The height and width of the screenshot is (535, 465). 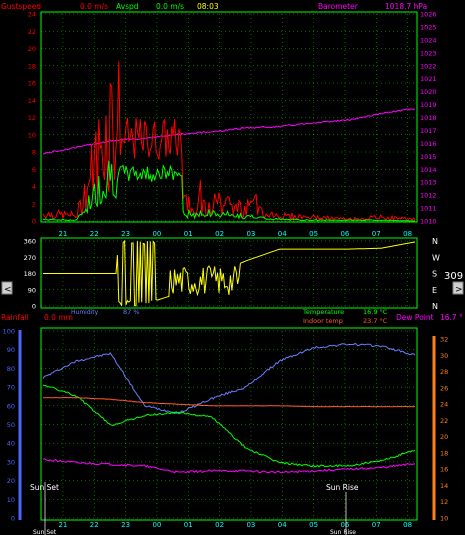 What do you see at coordinates (62, 525) in the screenshot?
I see `time-tick-label: 21` at bounding box center [62, 525].